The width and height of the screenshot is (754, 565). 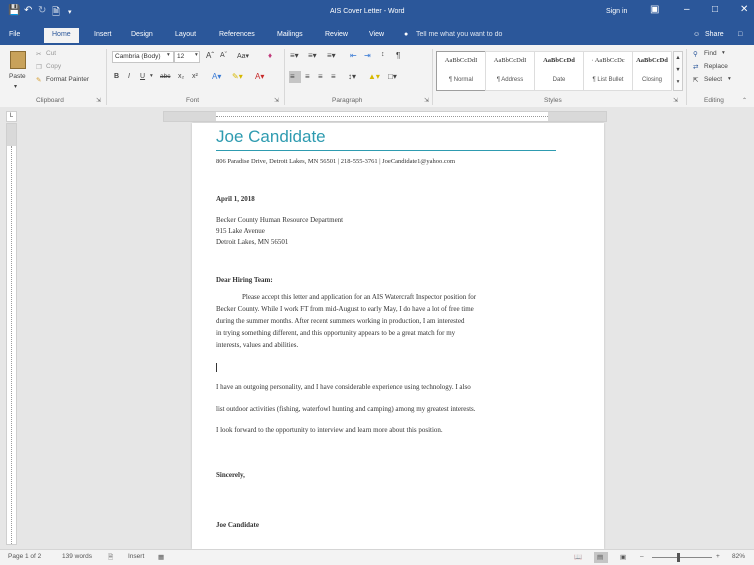 I want to click on tab-references: References, so click(x=237, y=34).